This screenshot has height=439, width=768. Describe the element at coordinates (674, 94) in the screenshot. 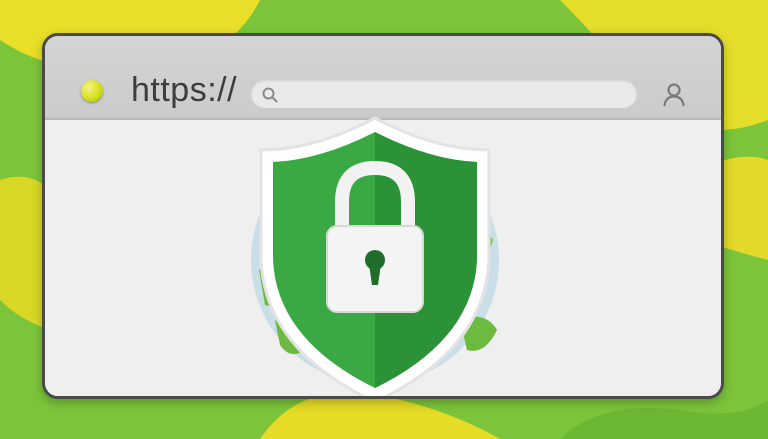

I see `user-icon` at that location.